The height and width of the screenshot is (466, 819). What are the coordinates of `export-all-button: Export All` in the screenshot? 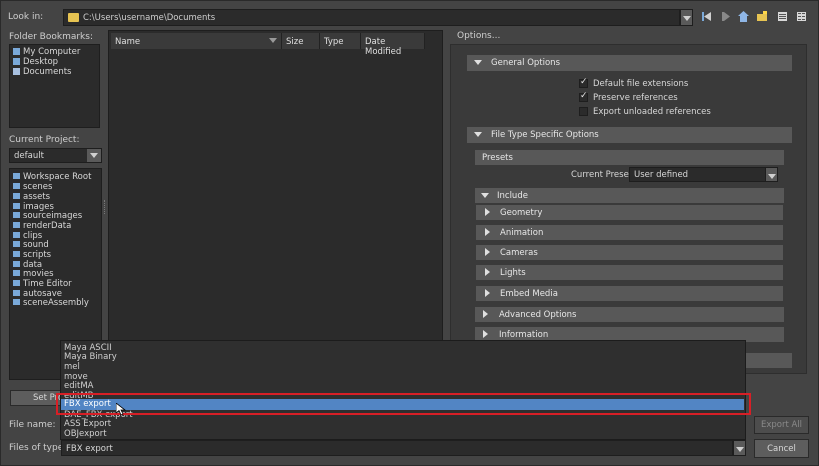 It's located at (781, 425).